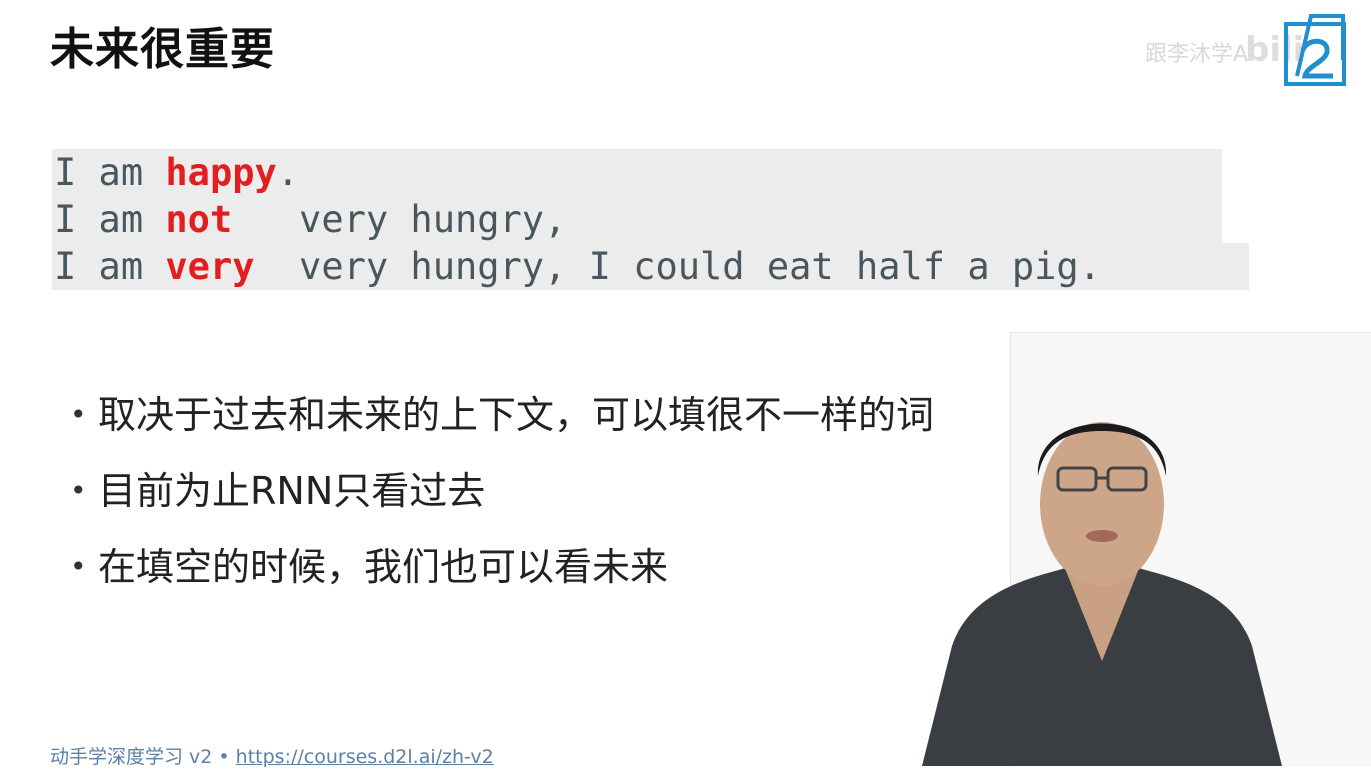 The width and height of the screenshot is (1371, 769). Describe the element at coordinates (1102, 594) in the screenshot. I see `presenter-video` at that location.